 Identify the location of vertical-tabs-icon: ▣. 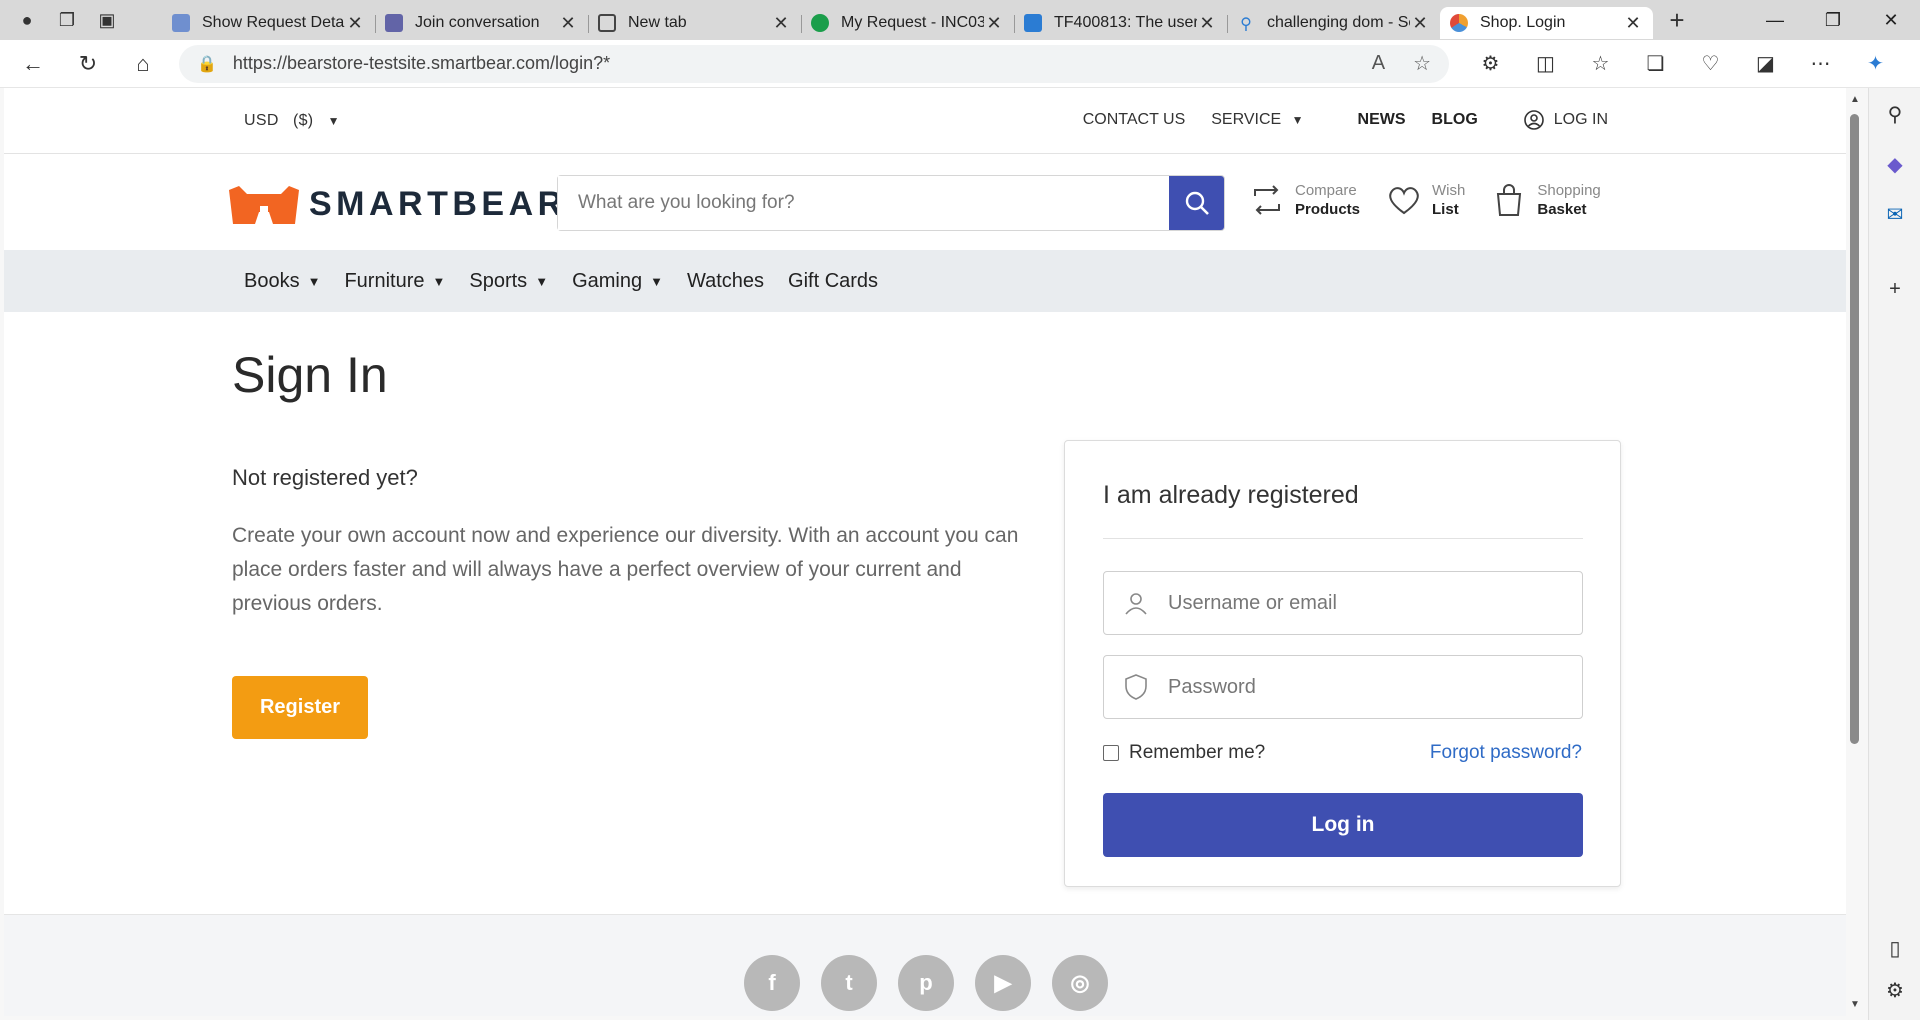
(107, 20).